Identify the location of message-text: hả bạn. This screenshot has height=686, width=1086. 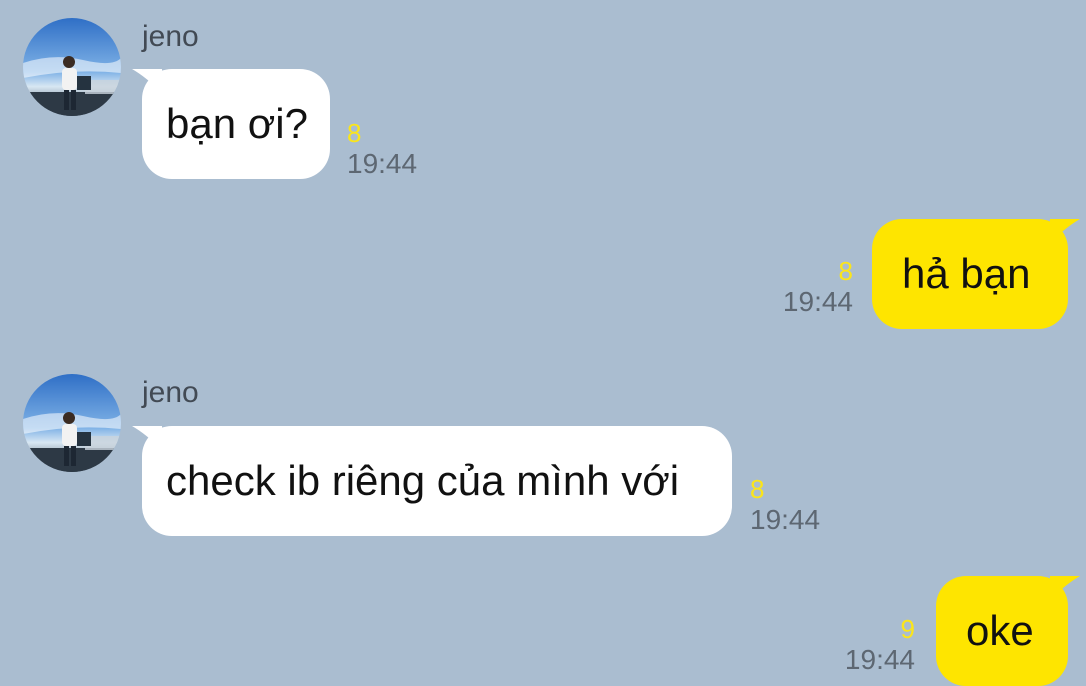
(966, 273).